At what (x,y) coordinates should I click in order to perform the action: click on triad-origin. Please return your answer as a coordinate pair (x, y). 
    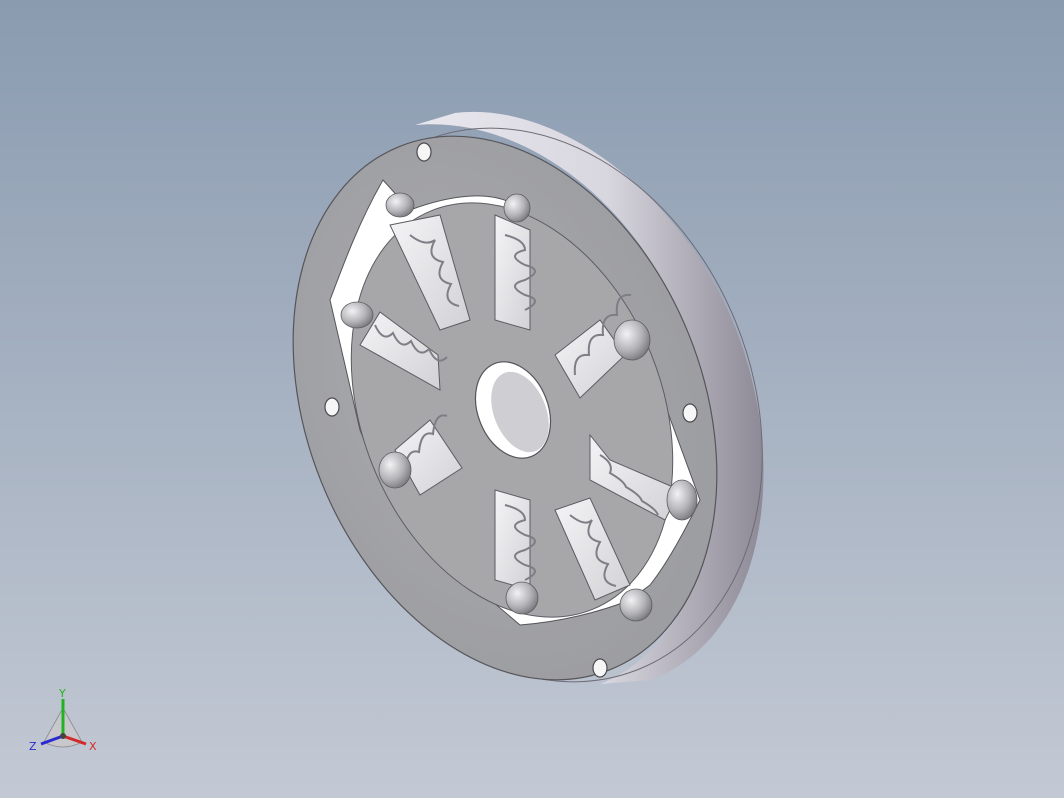
    Looking at the image, I should click on (63, 736).